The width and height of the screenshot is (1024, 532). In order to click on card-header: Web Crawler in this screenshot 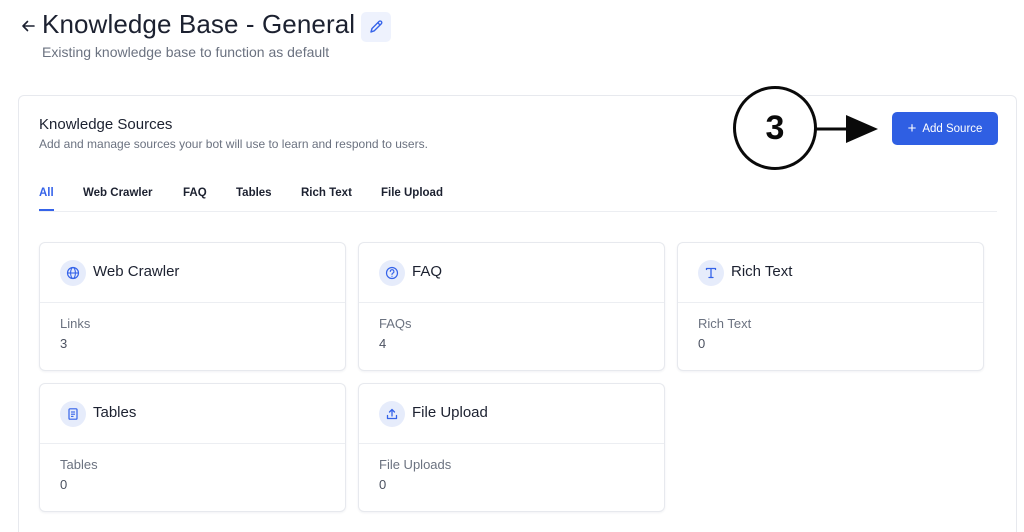, I will do `click(192, 273)`.